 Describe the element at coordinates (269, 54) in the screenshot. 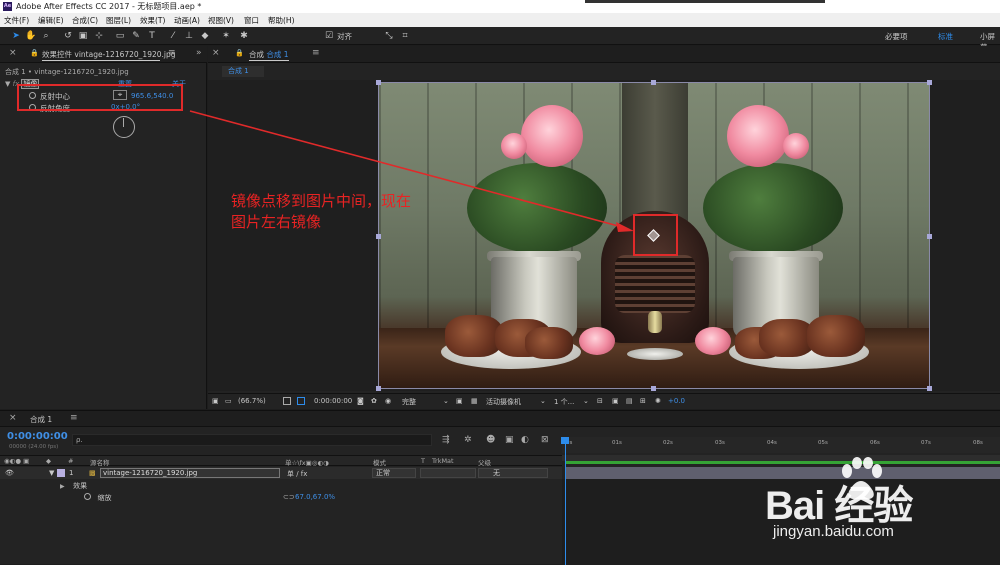

I see `tab-composition: 合成 合成 1` at that location.